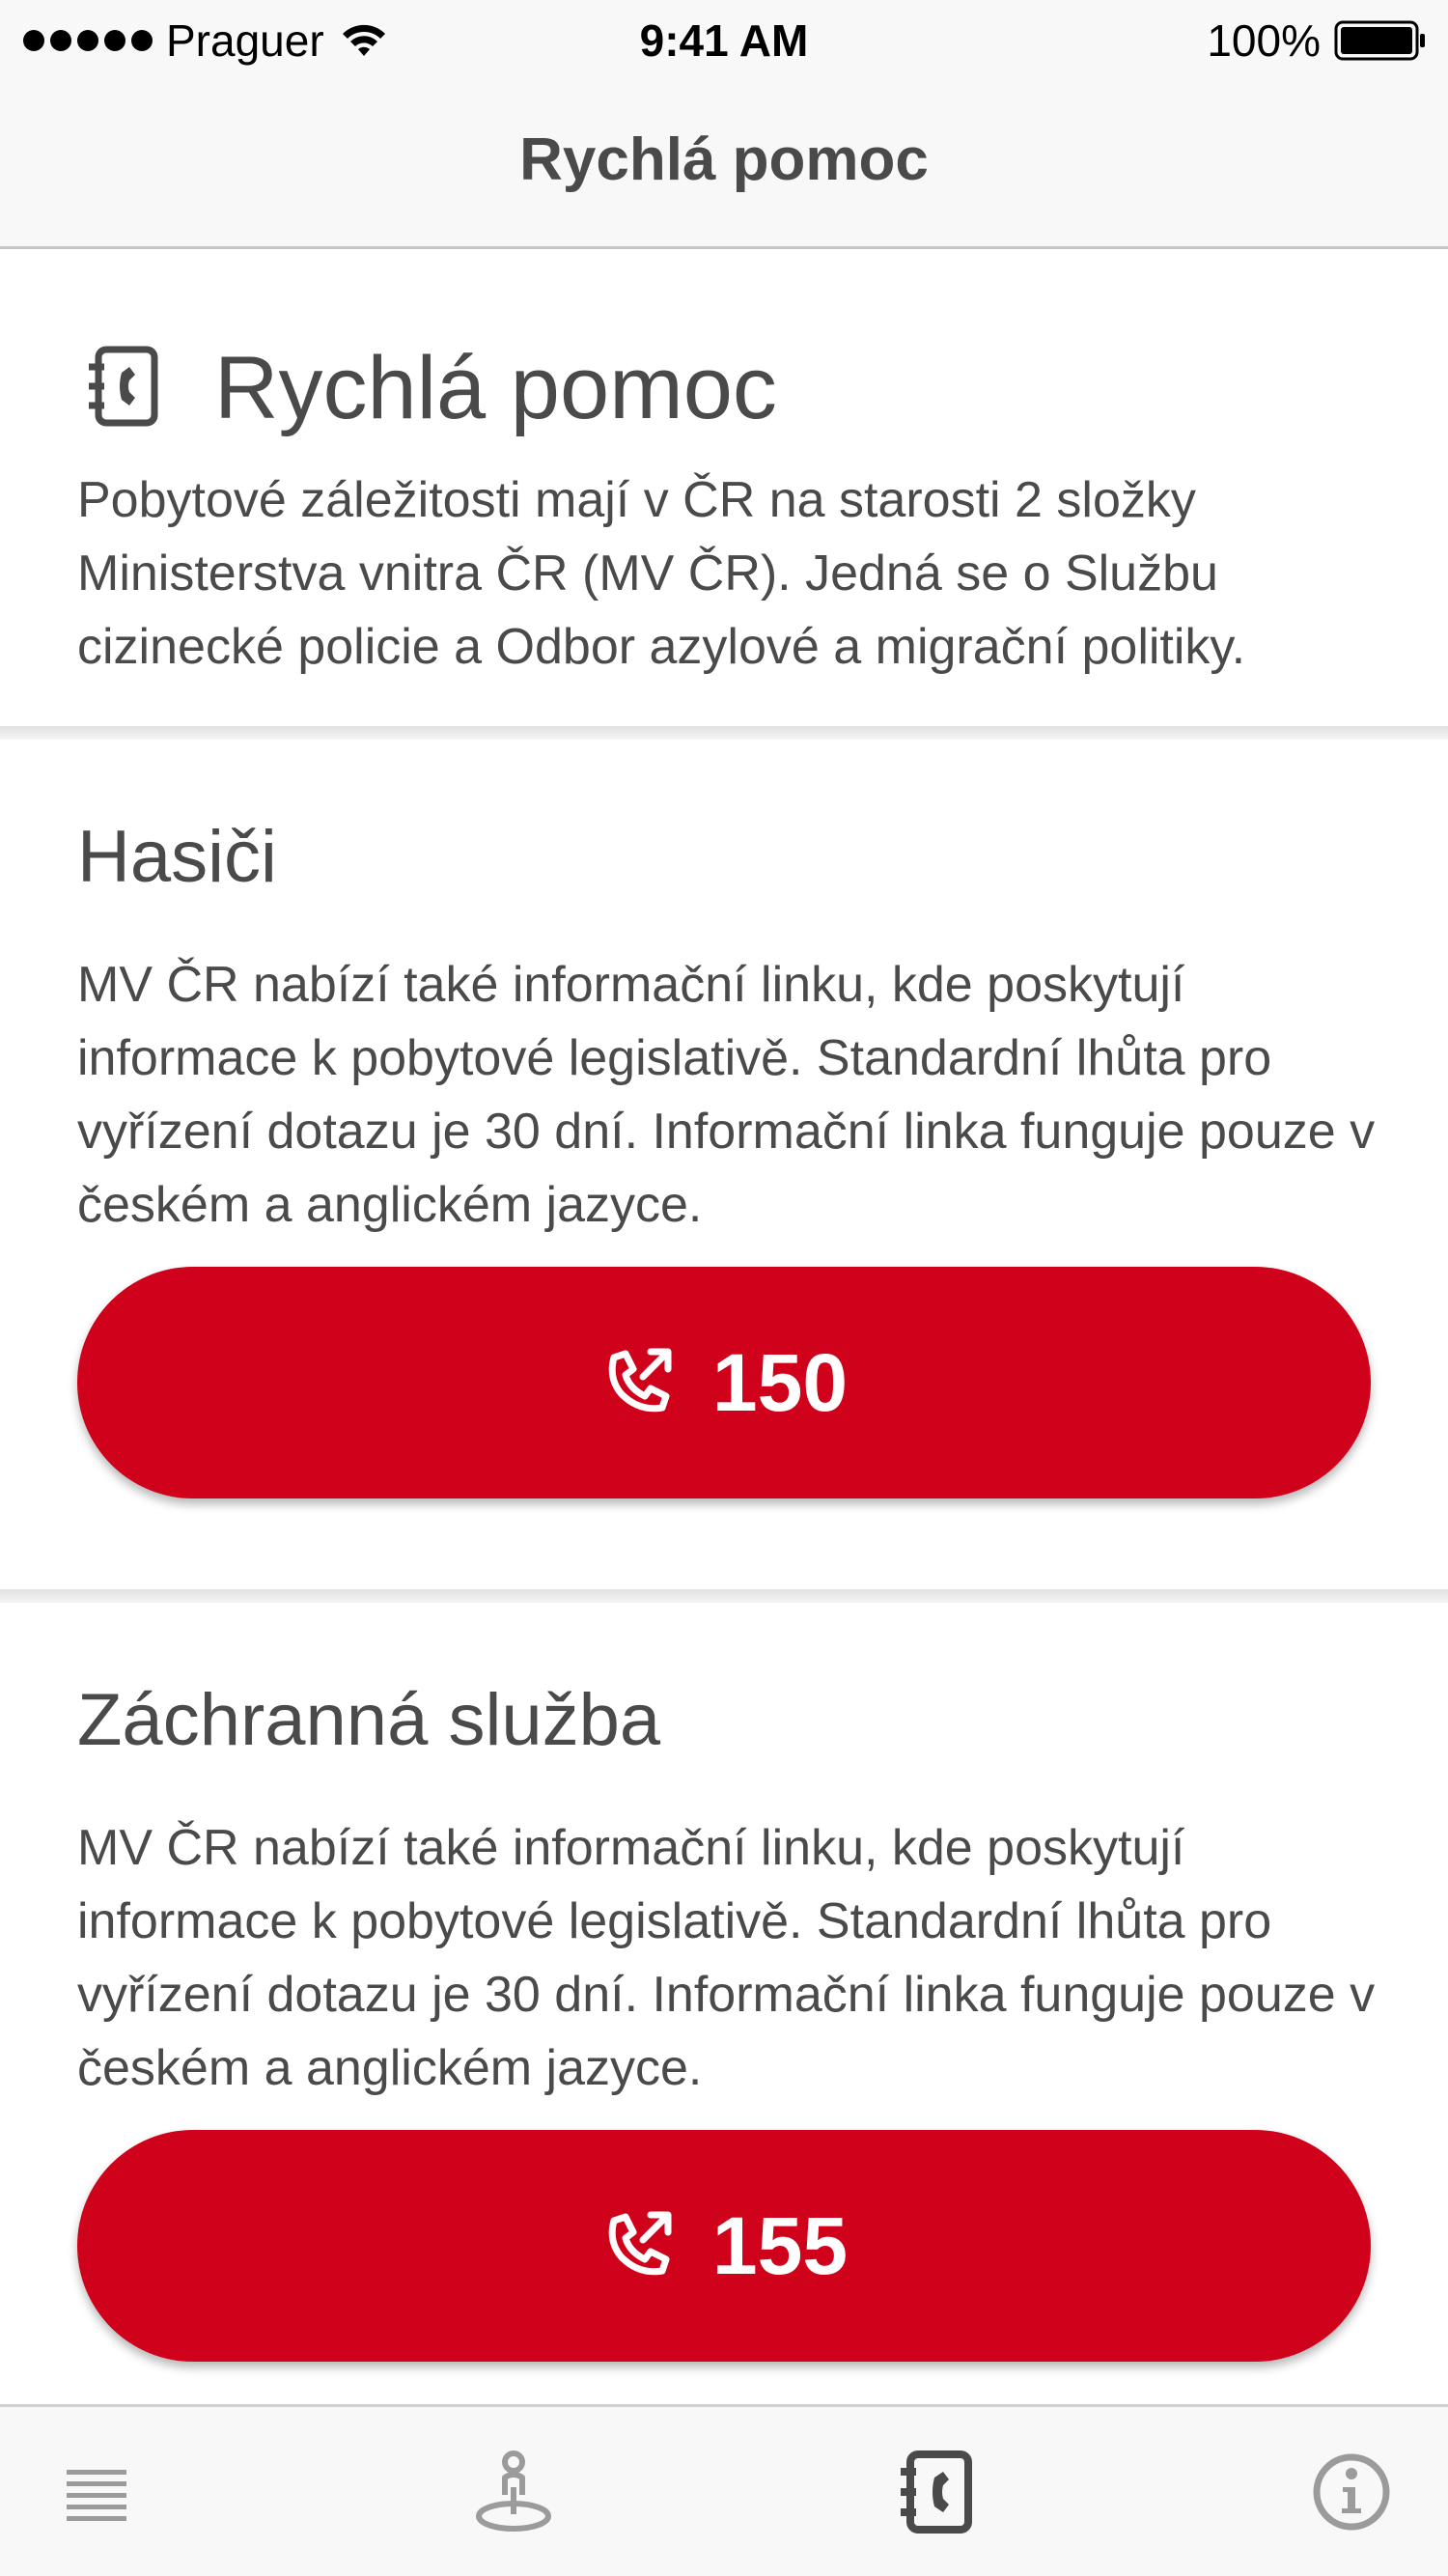 The height and width of the screenshot is (2576, 1448). What do you see at coordinates (496, 388) in the screenshot?
I see `intro-title: Rychlá pomoc` at bounding box center [496, 388].